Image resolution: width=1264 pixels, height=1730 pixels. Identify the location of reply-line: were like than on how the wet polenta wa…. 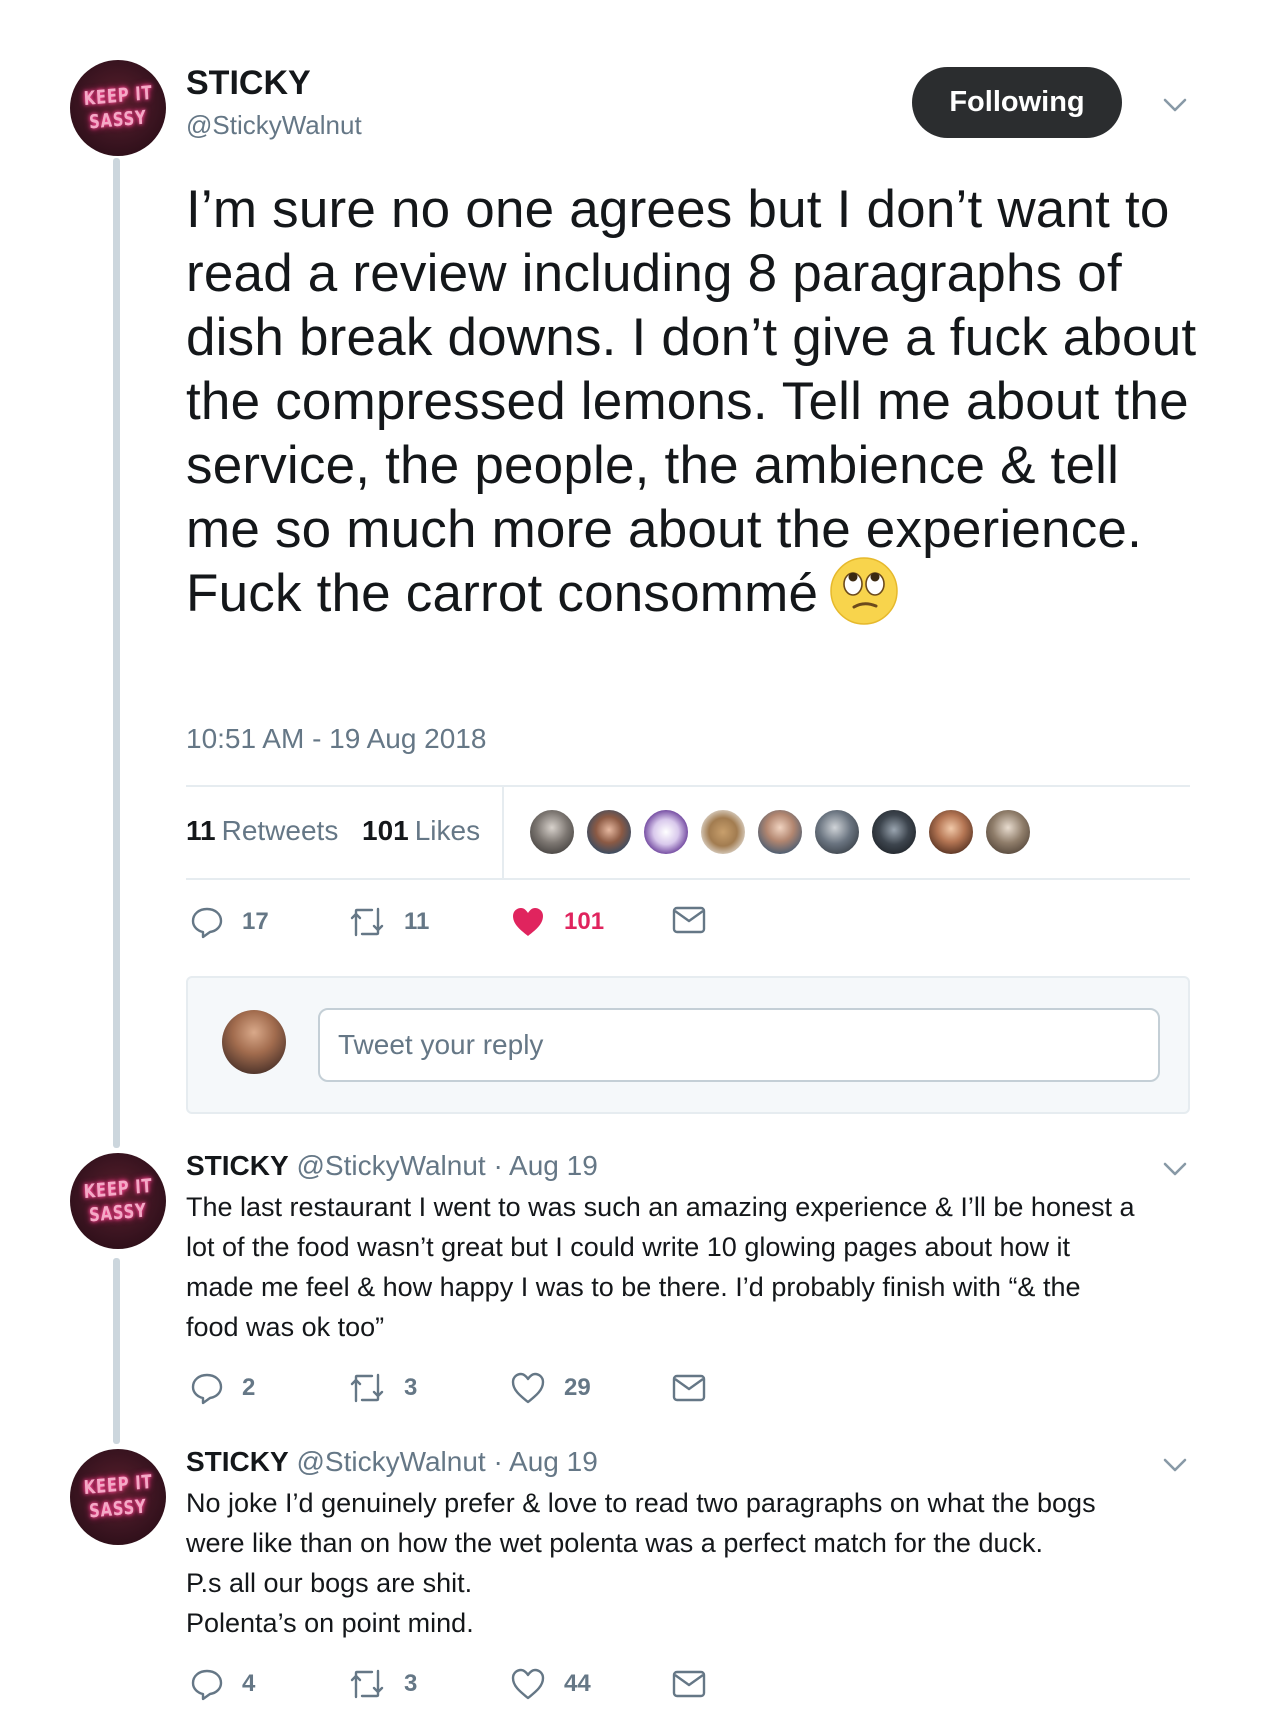
(614, 1543).